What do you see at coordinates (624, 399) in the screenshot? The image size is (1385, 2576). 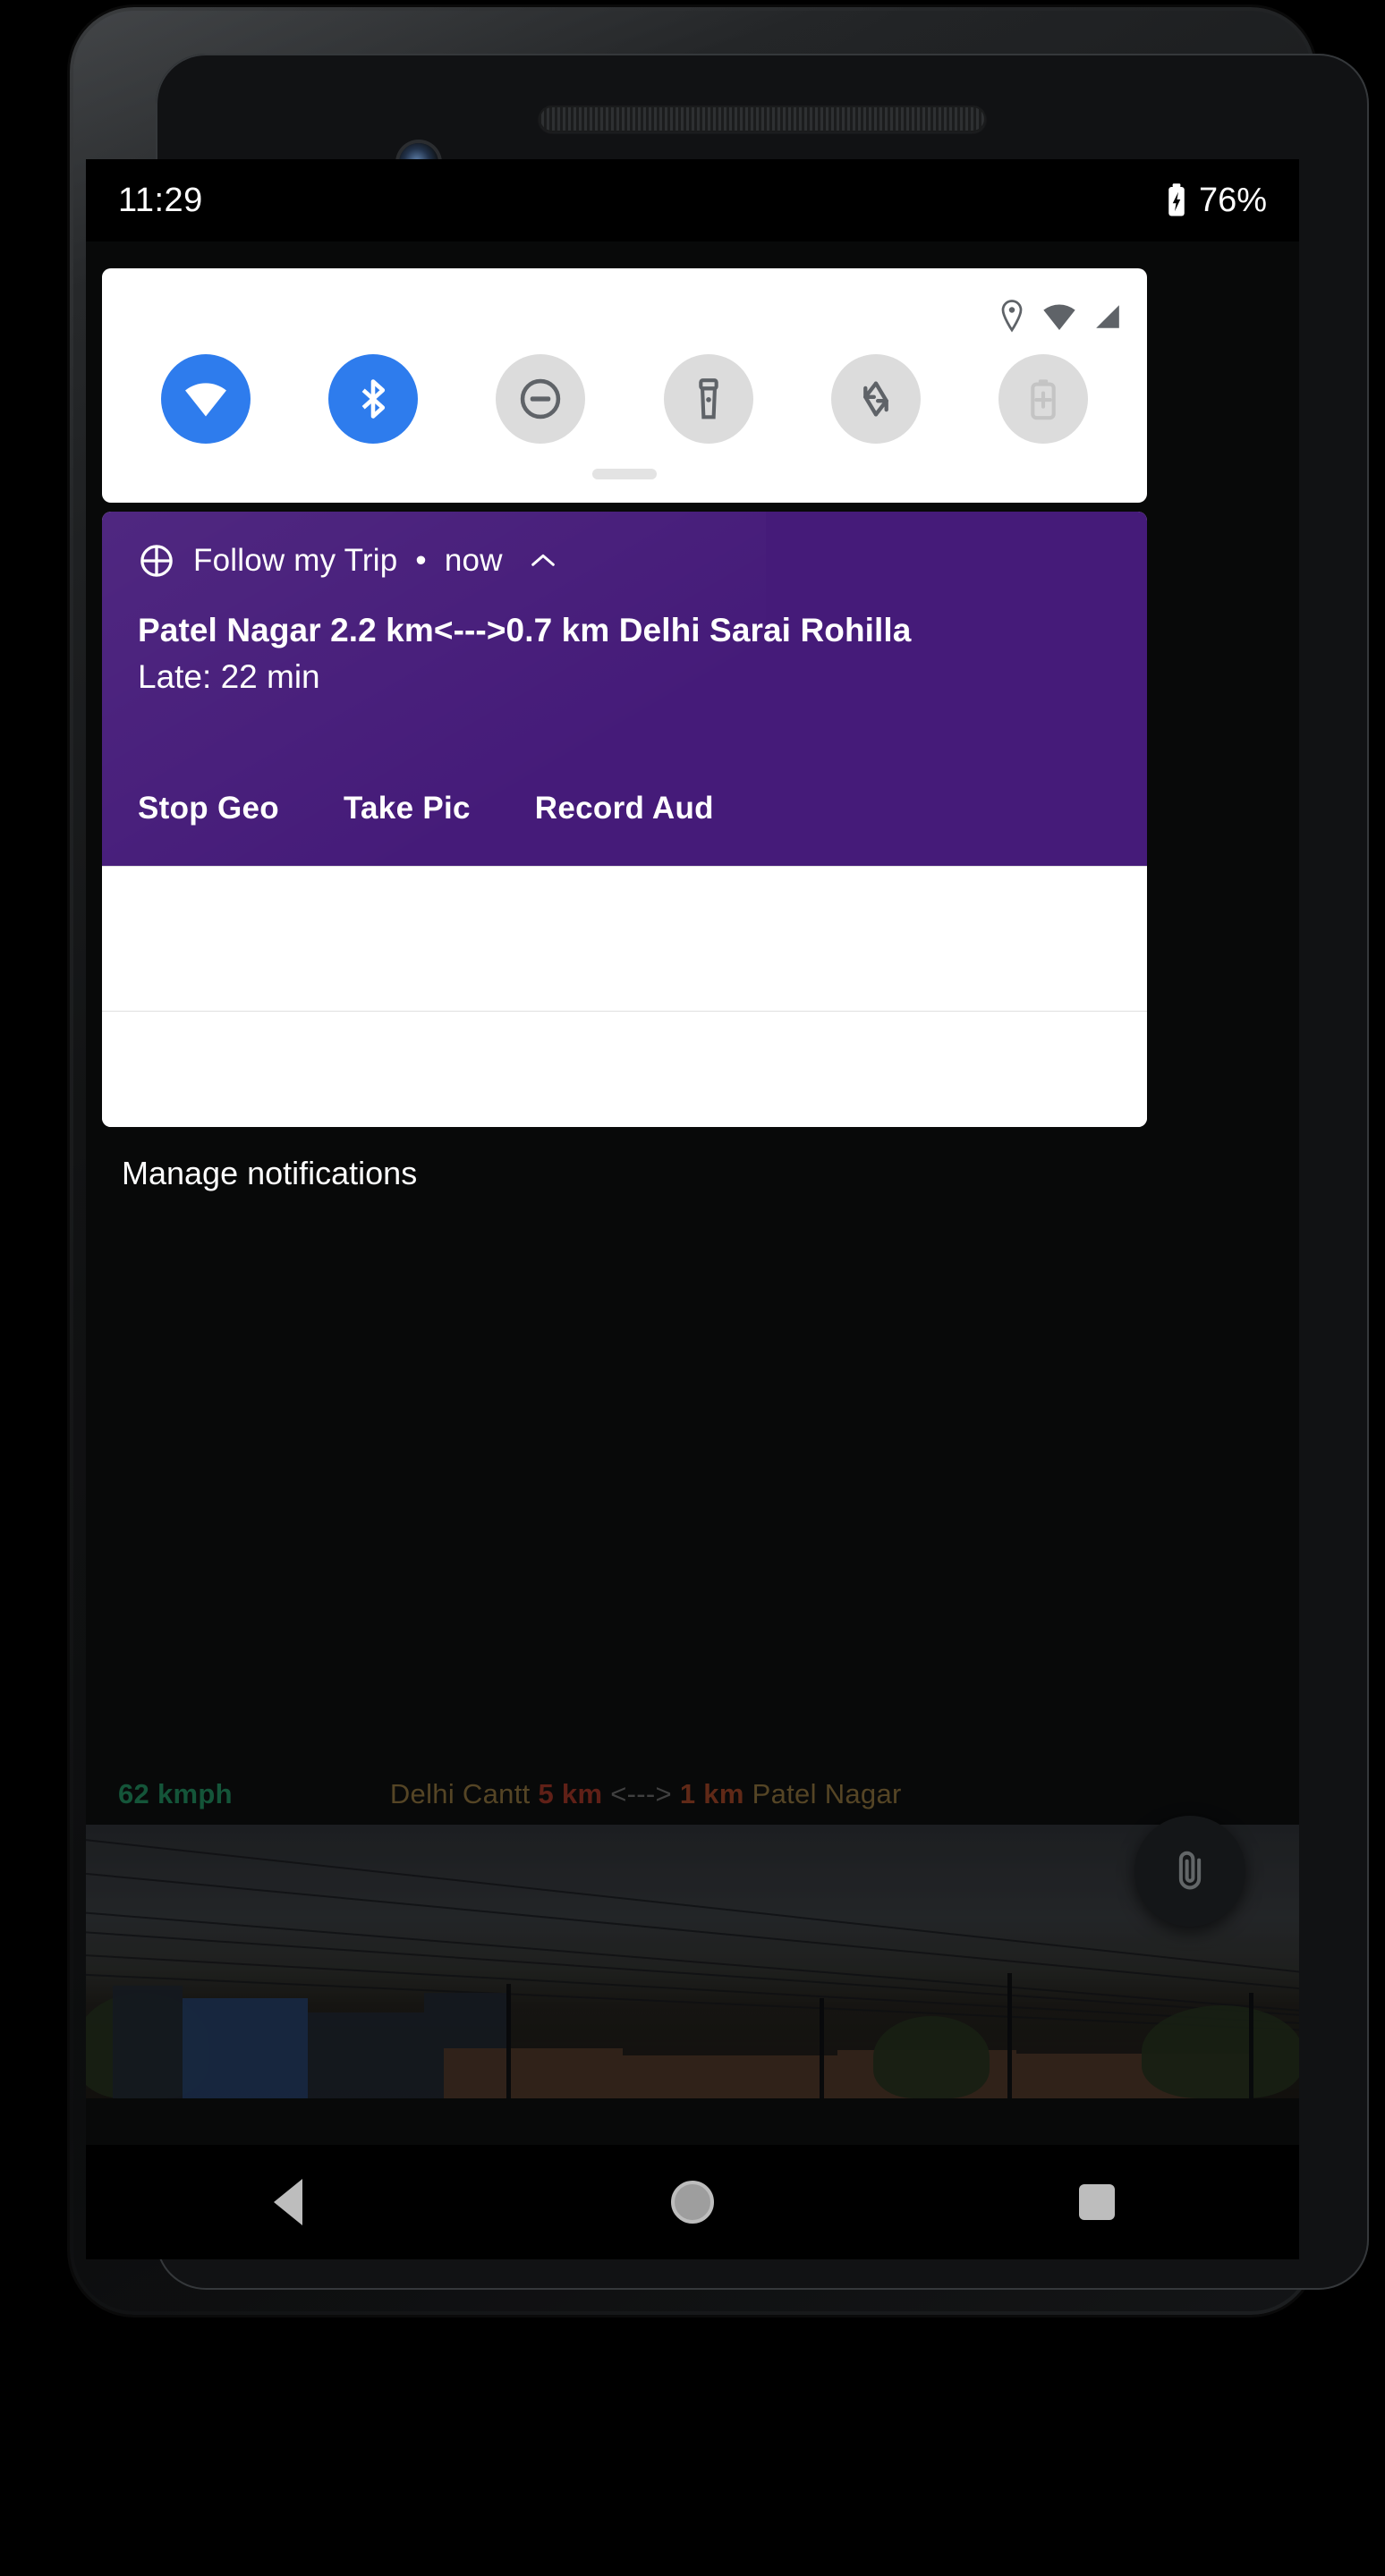 I see `qs-tiles-row` at bounding box center [624, 399].